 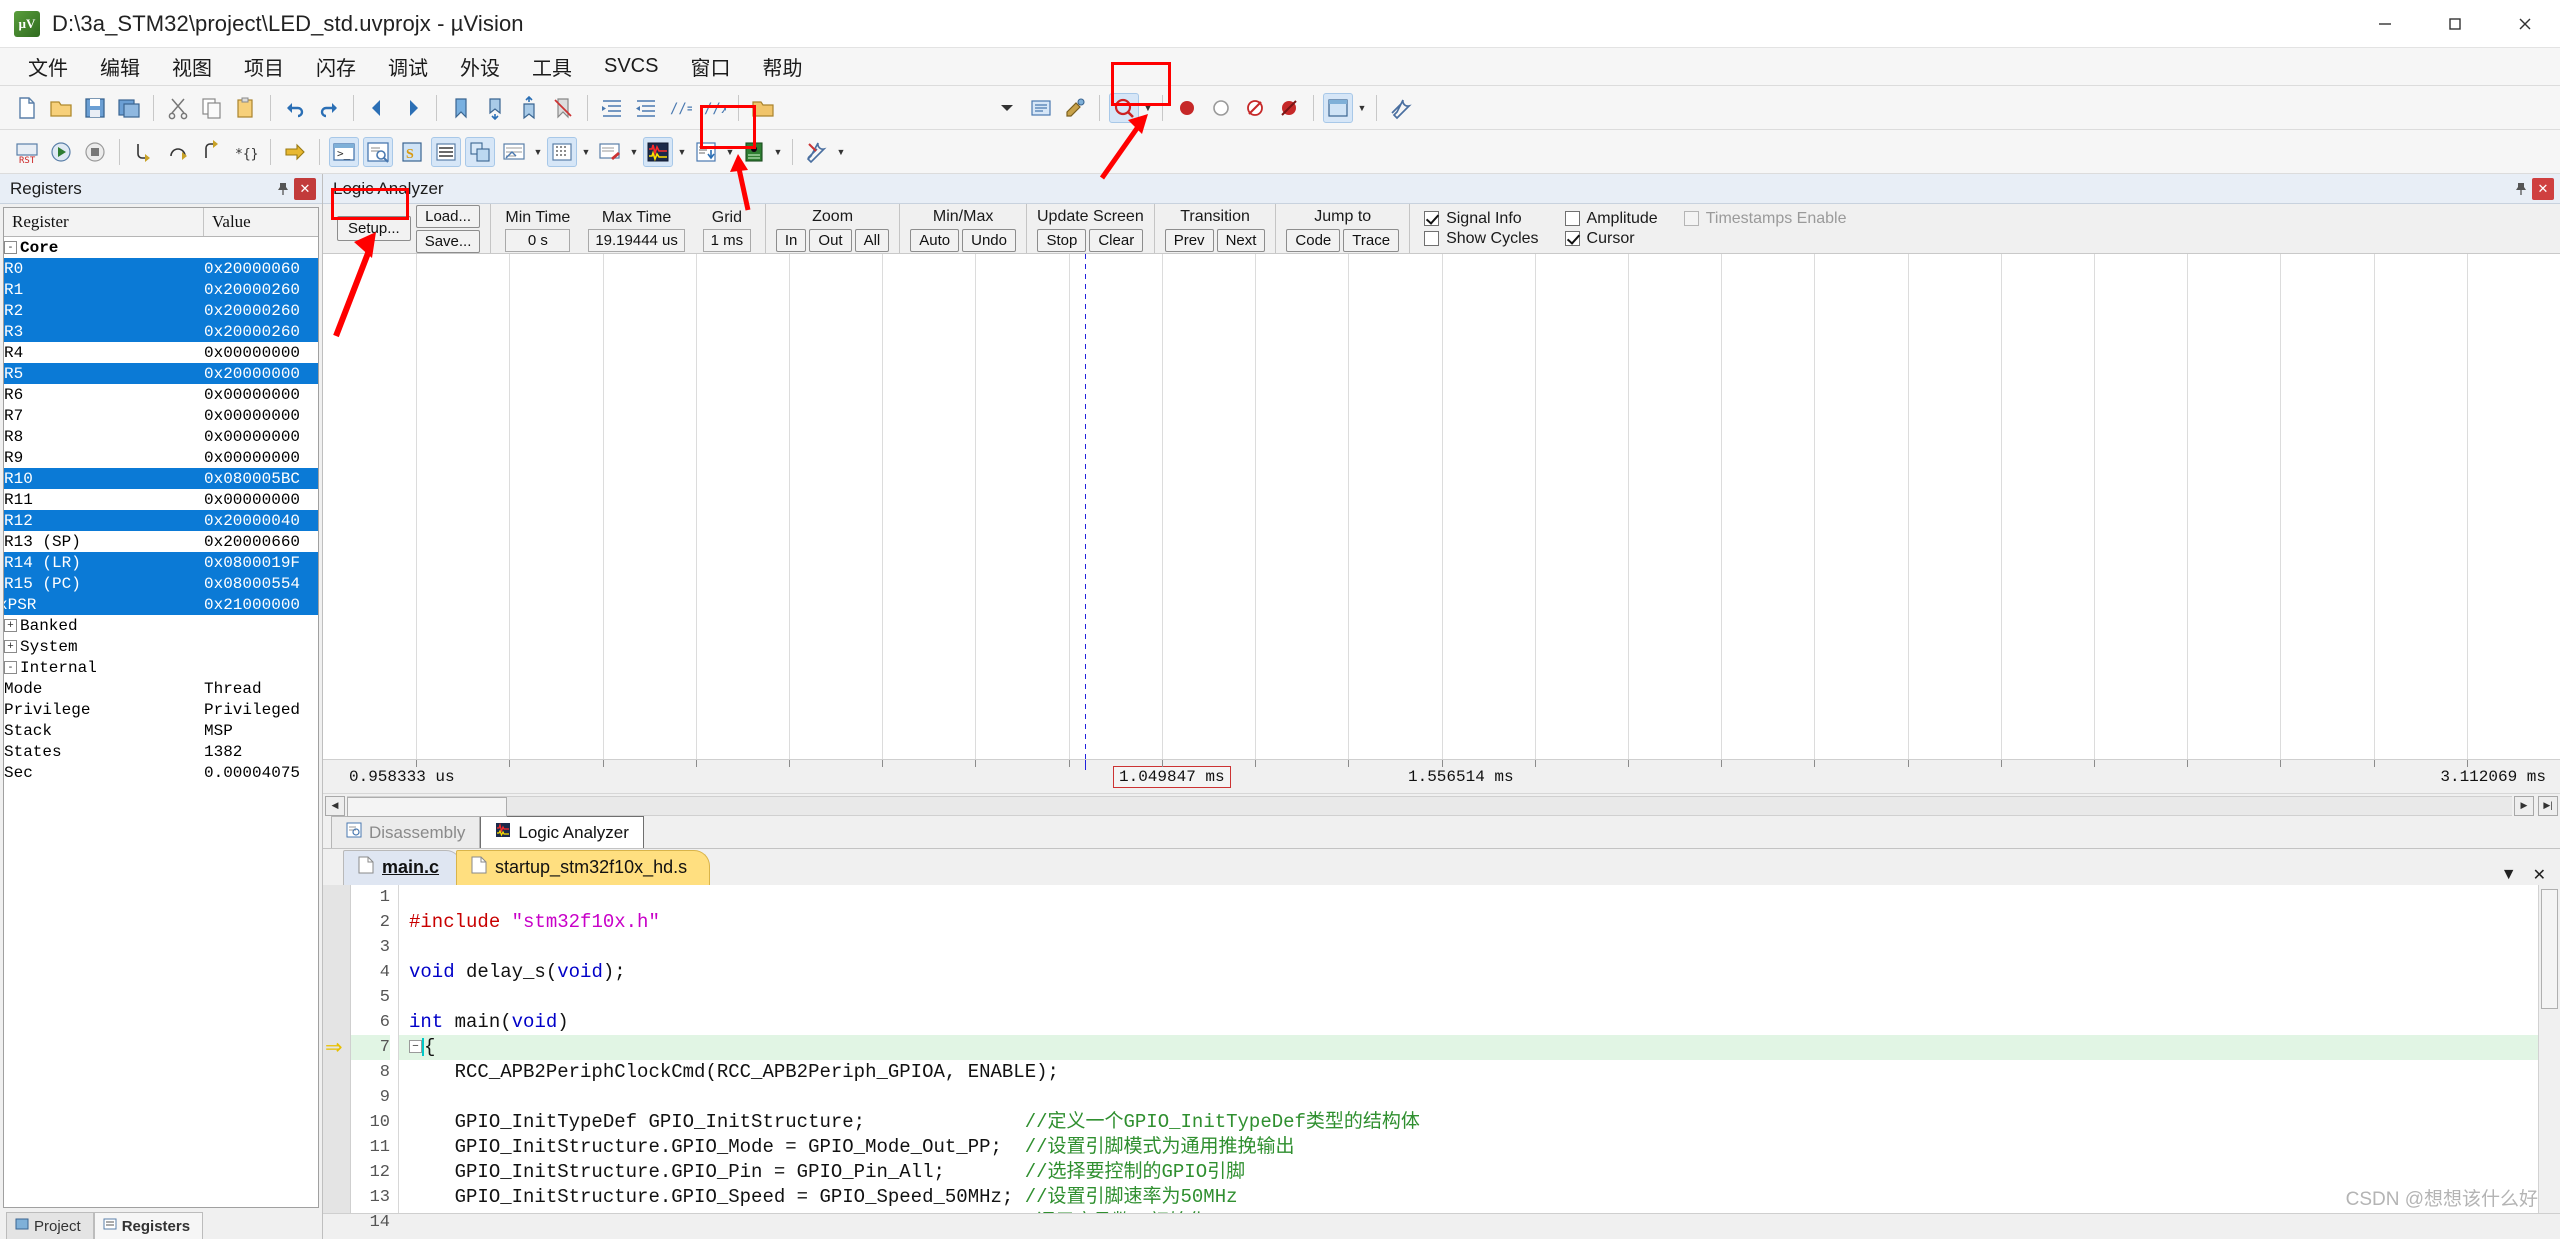 I want to click on chevron-down-icon: ▼, so click(x=2509, y=875).